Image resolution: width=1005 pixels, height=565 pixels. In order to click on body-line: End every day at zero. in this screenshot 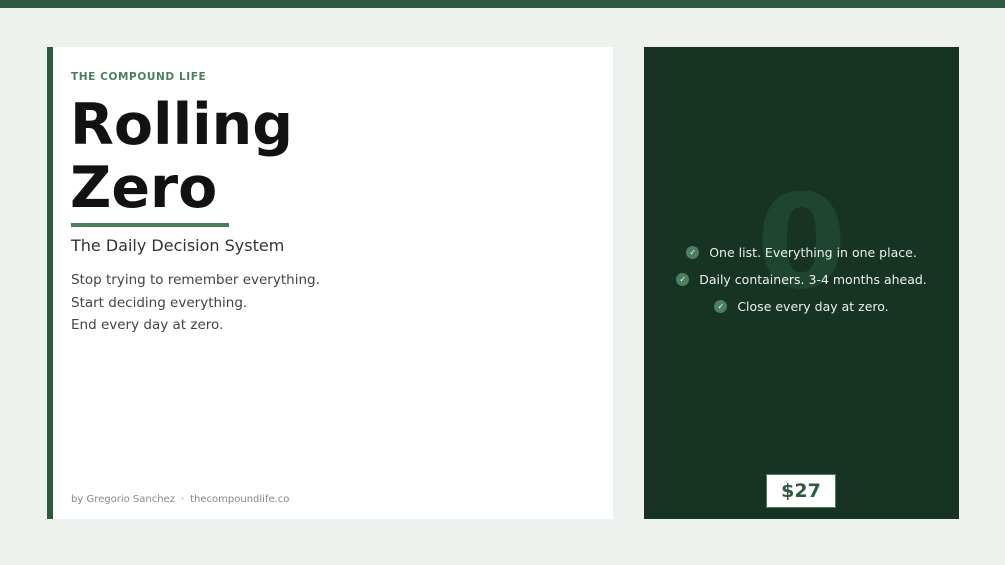, I will do `click(147, 325)`.